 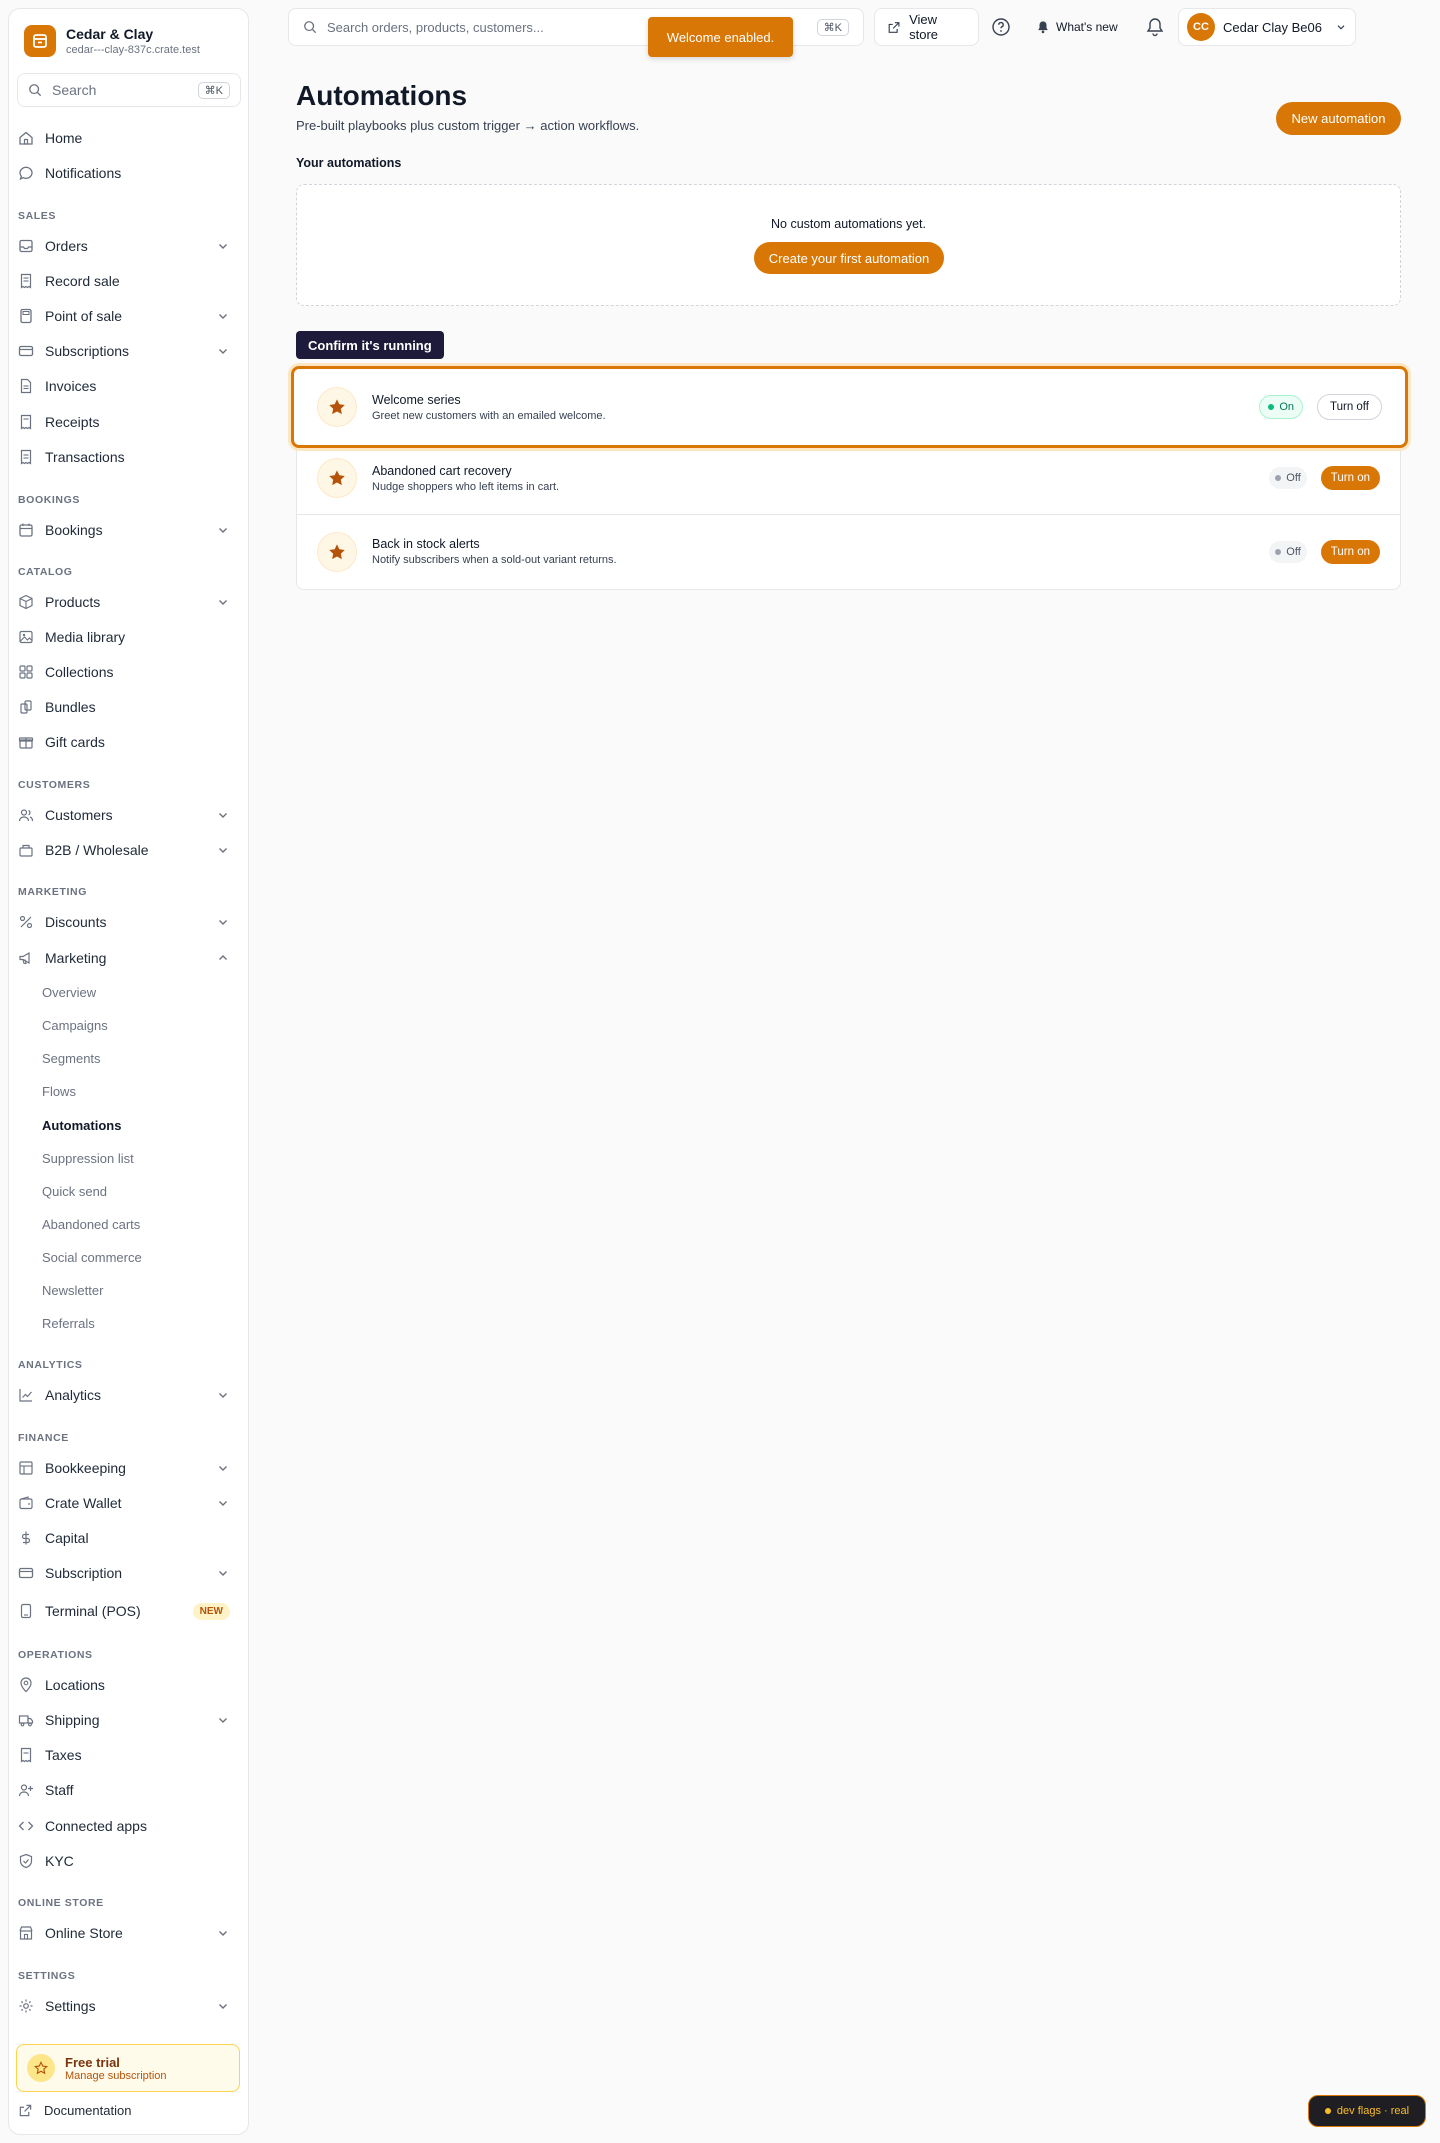 I want to click on sidebar-subitem-suppression-list: Suppression list, so click(x=88, y=1158).